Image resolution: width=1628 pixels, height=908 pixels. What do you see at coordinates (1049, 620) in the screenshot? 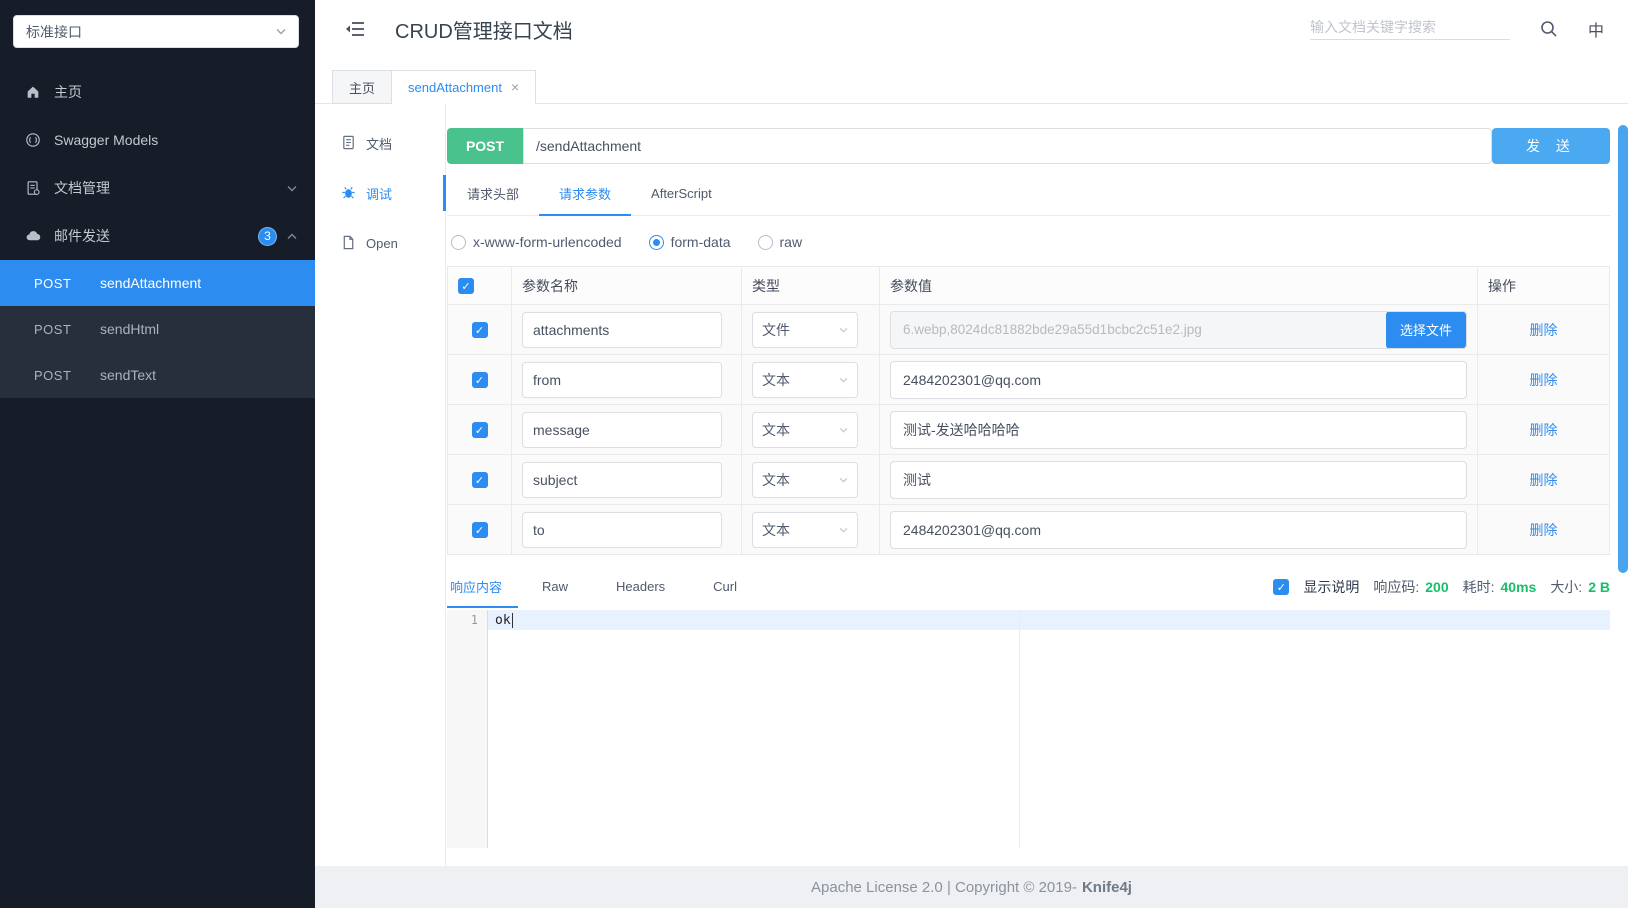
I see `editor-active-line: ok` at bounding box center [1049, 620].